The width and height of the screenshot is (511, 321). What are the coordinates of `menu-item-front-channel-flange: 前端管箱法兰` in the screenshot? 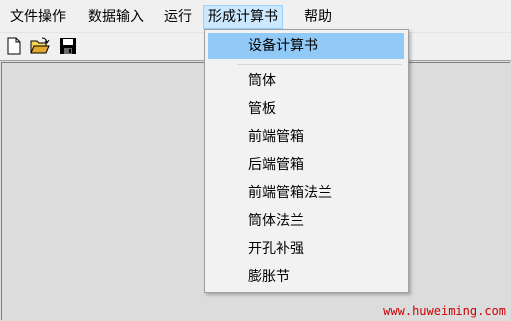 It's located at (306, 193).